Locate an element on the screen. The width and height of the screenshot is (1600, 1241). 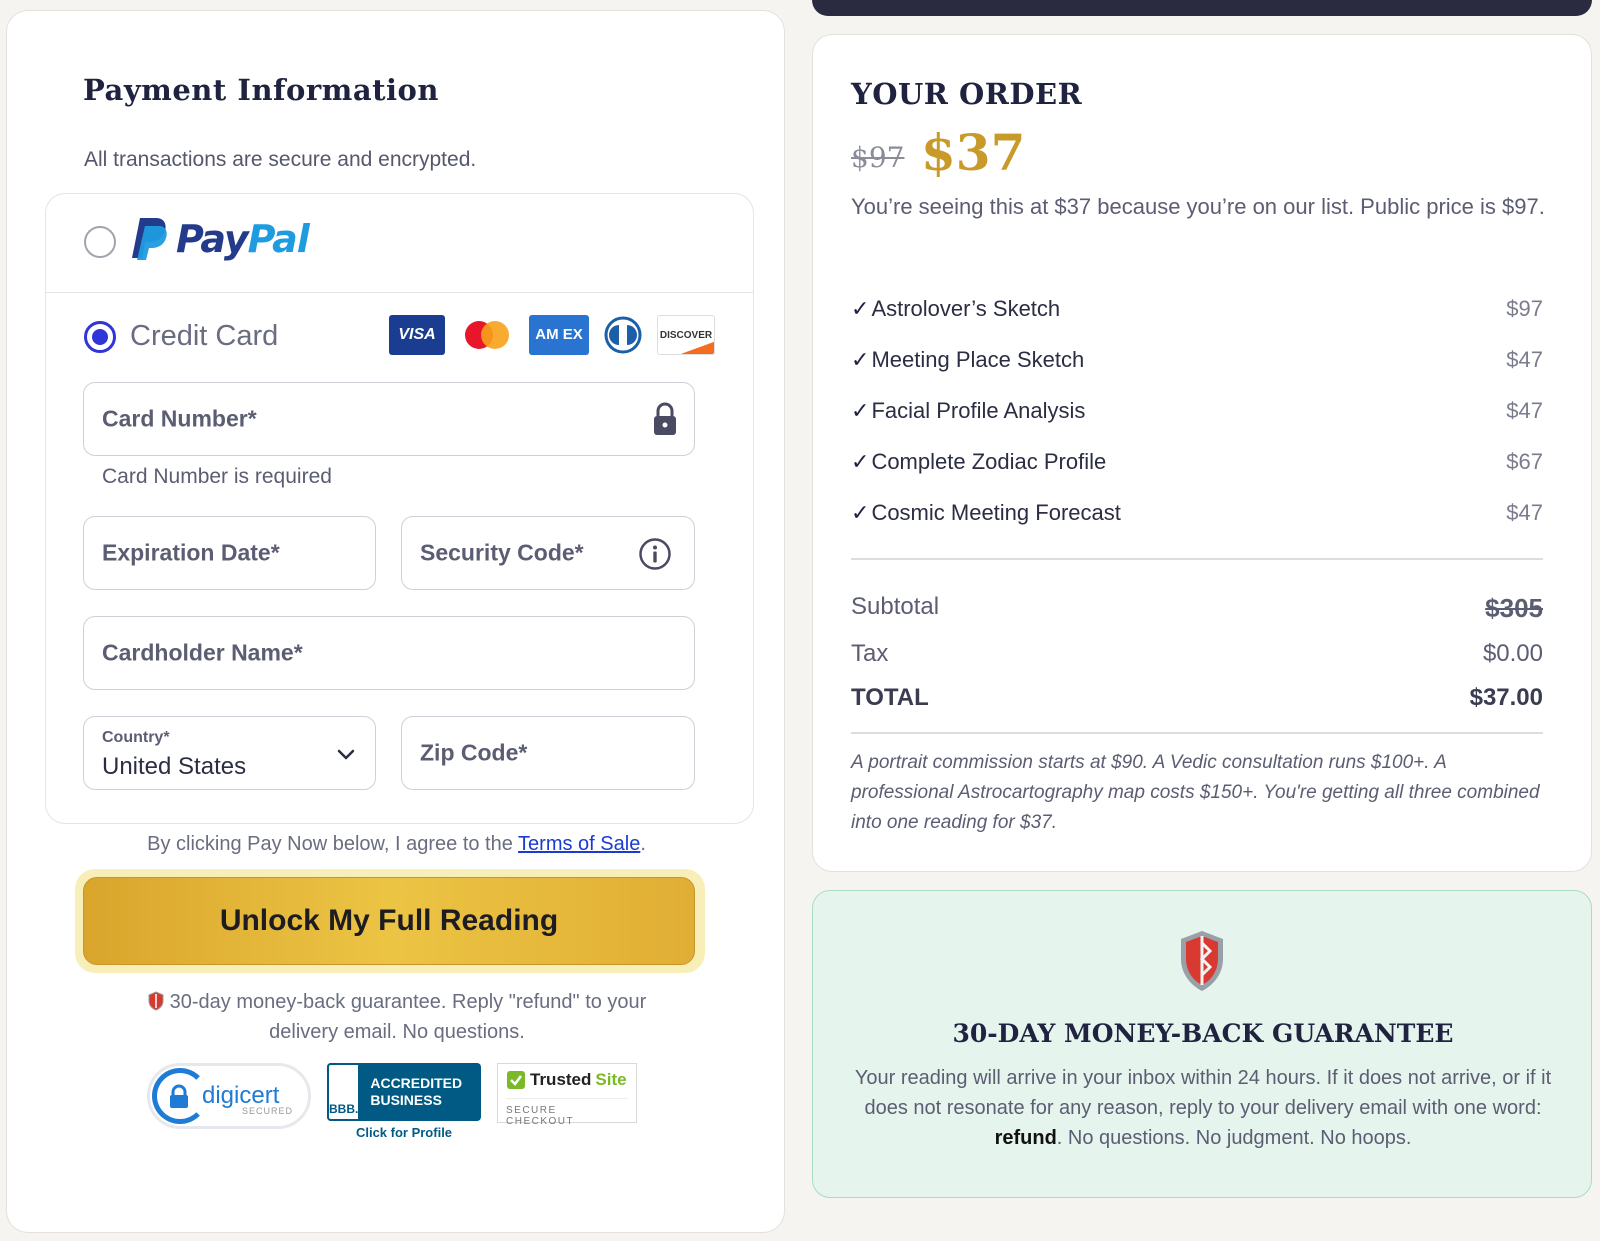
unlock-reading-button: Unlock My Full Reading is located at coordinates (389, 921).